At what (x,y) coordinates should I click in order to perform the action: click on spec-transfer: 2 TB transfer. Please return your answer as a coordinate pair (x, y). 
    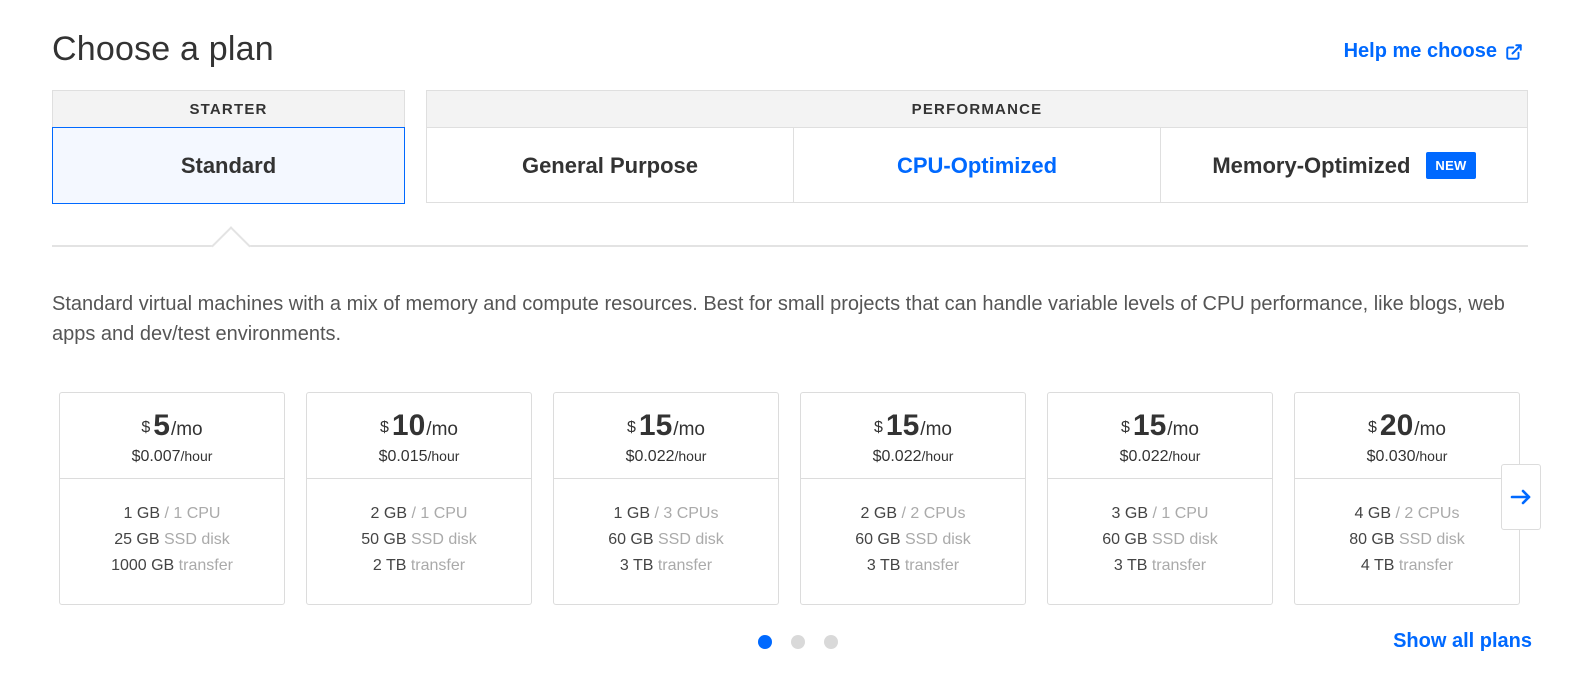
    Looking at the image, I should click on (419, 566).